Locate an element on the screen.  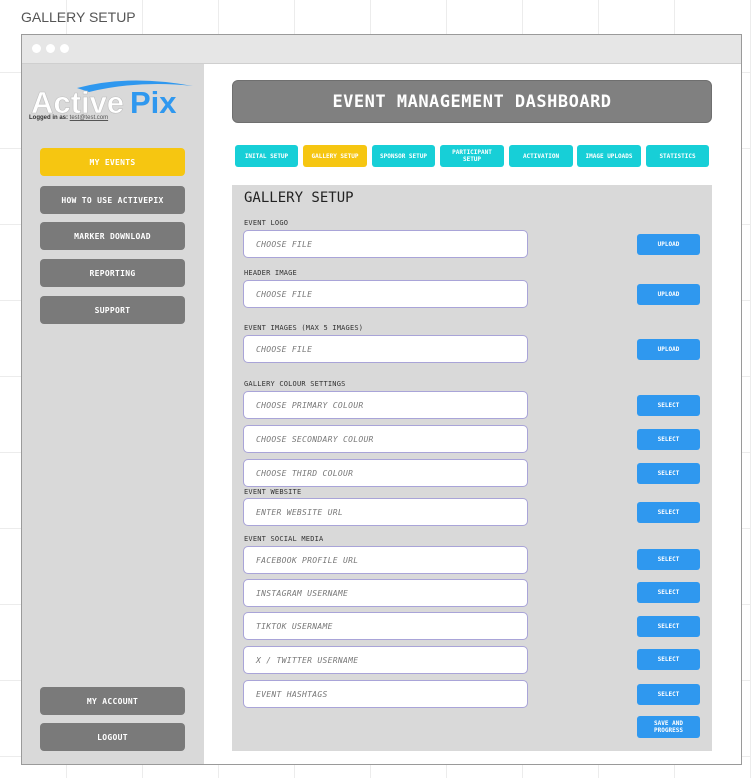
secondary-colour-input: CHOOSE SECONDARY COLOUR is located at coordinates (385, 439).